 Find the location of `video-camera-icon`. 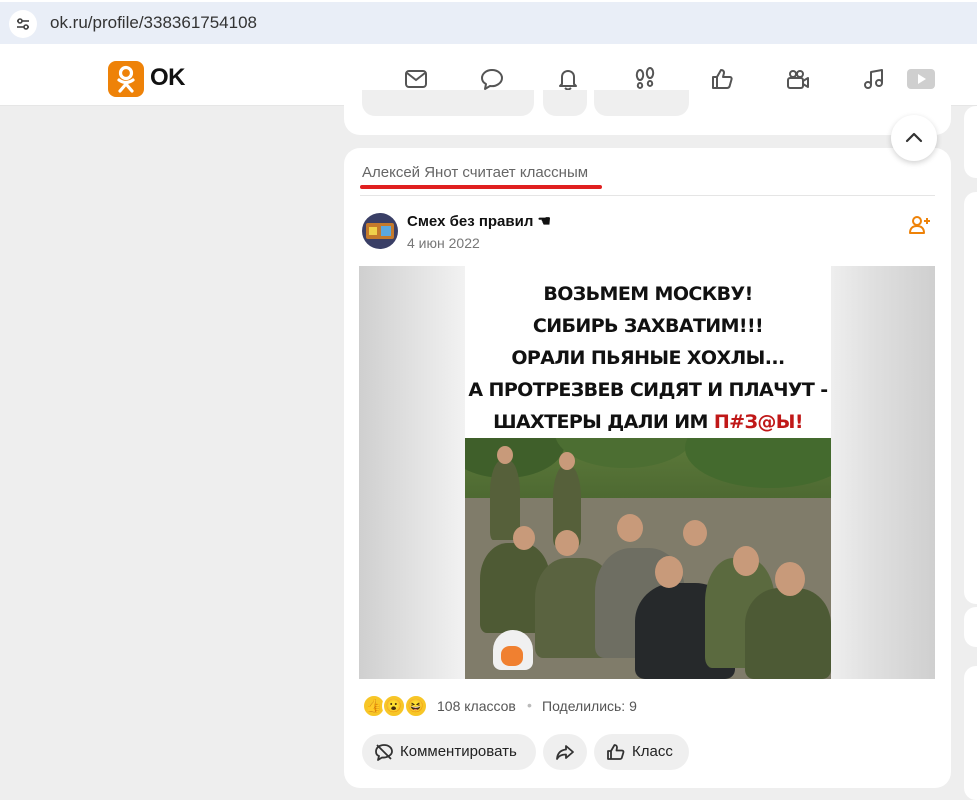

video-camera-icon is located at coordinates (798, 79).